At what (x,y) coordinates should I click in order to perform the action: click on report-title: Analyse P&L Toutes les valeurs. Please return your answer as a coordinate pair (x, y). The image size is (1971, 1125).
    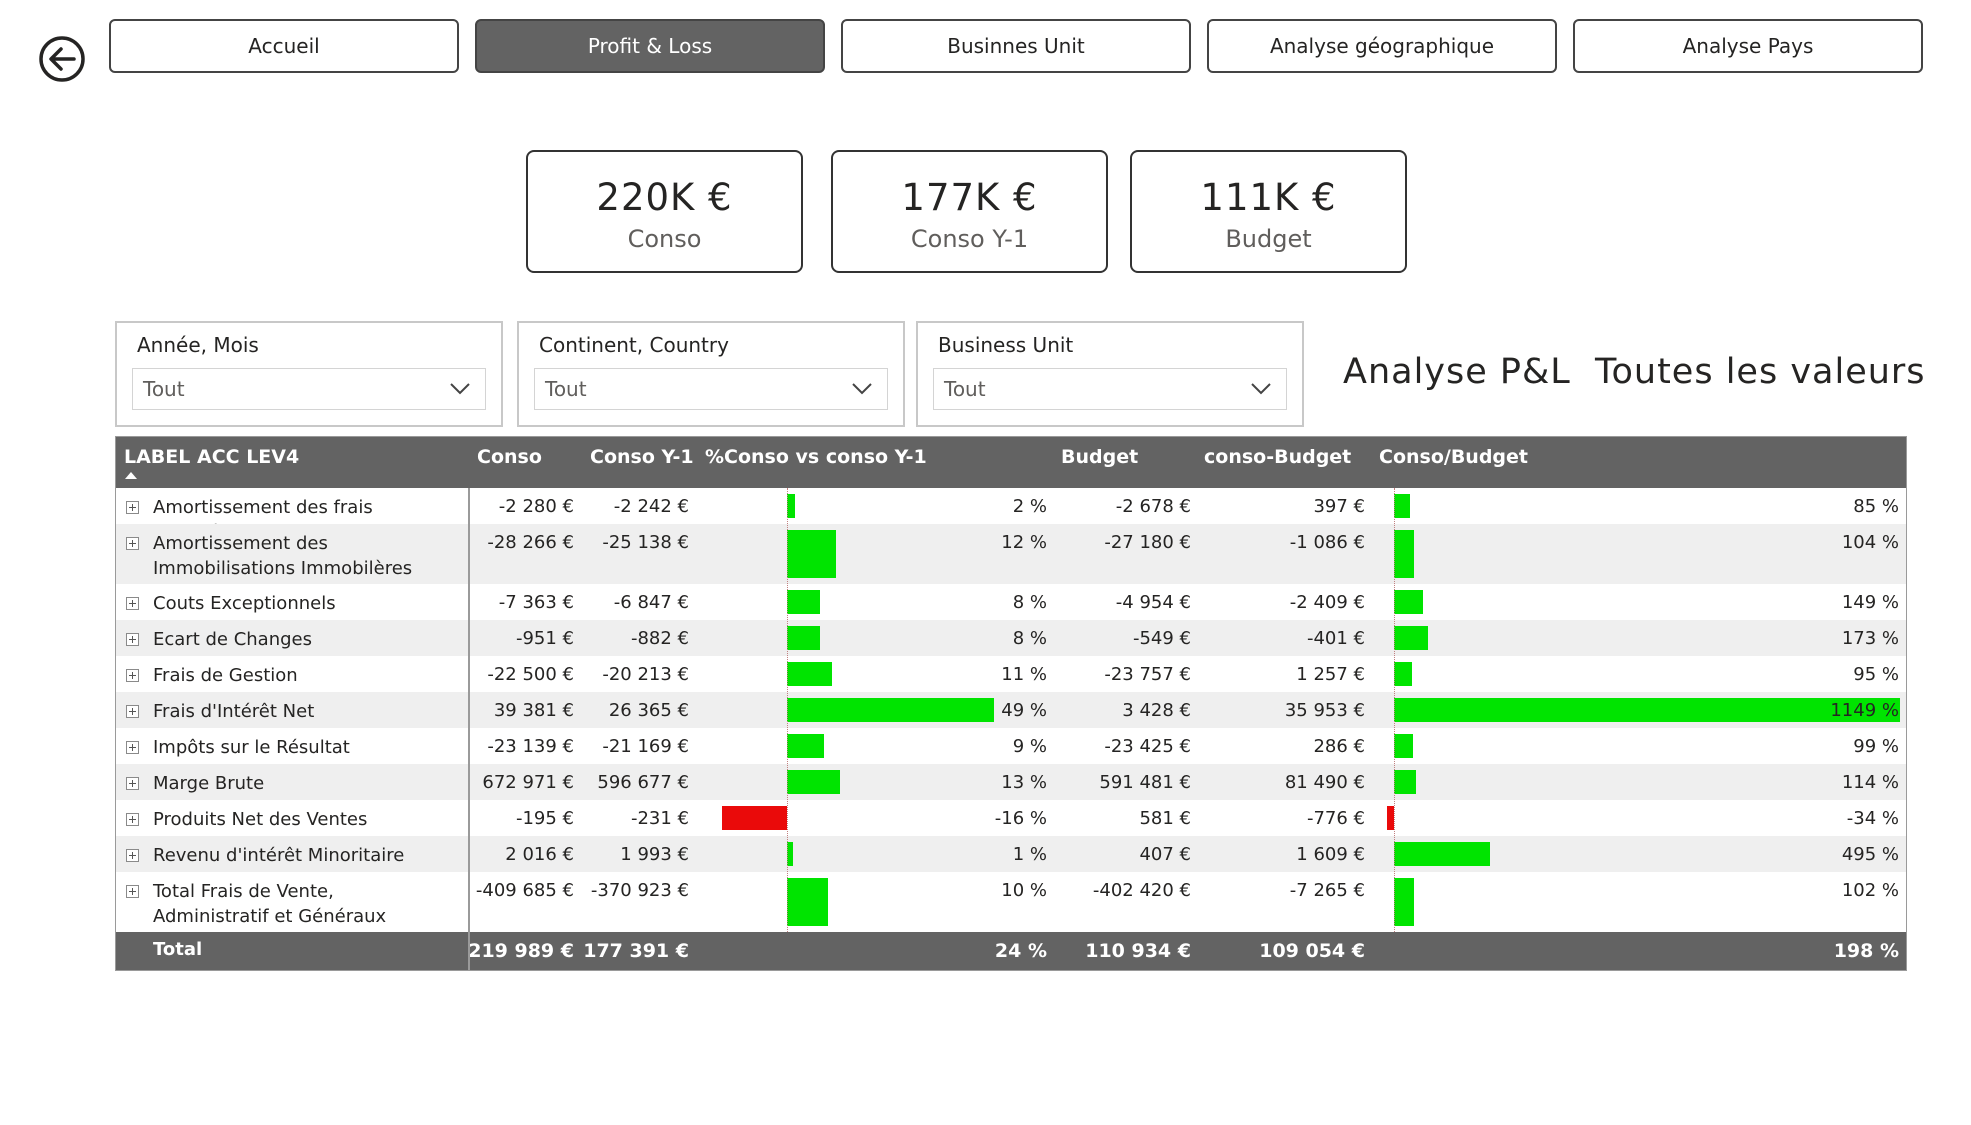
    Looking at the image, I should click on (1634, 372).